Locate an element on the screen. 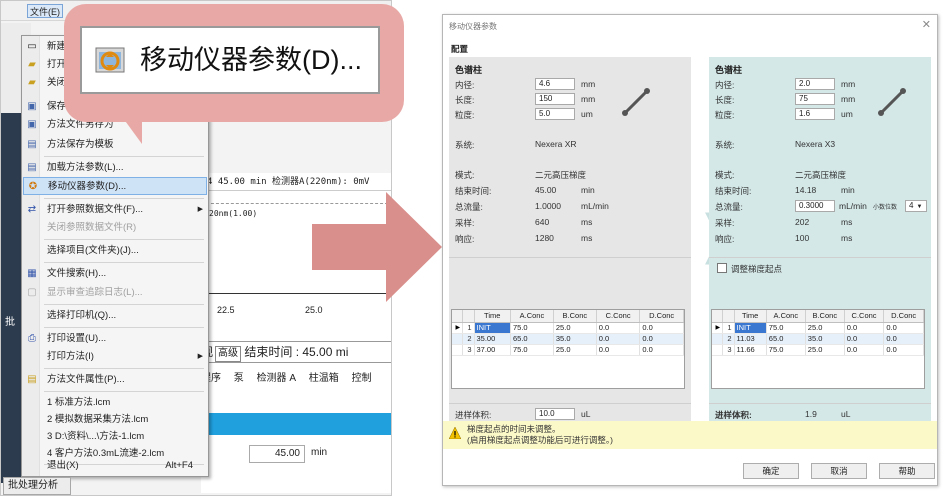 The width and height of the screenshot is (944, 496). close-icon: ✕ is located at coordinates (926, 24).